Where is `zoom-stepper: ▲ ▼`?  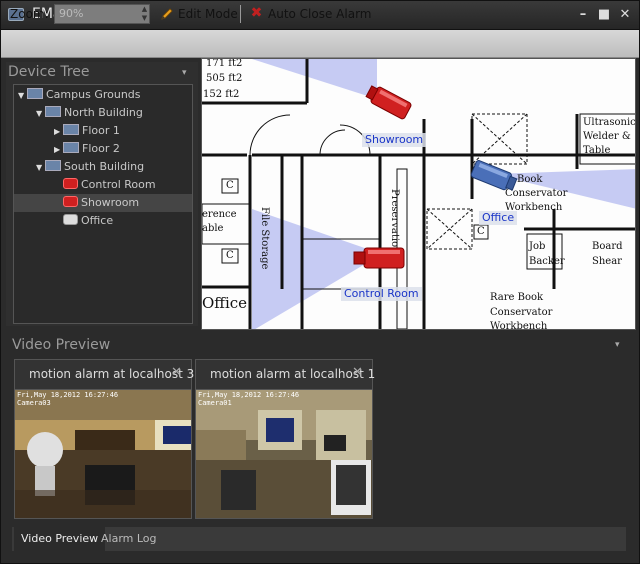
zoom-stepper: ▲ ▼ is located at coordinates (144, 14).